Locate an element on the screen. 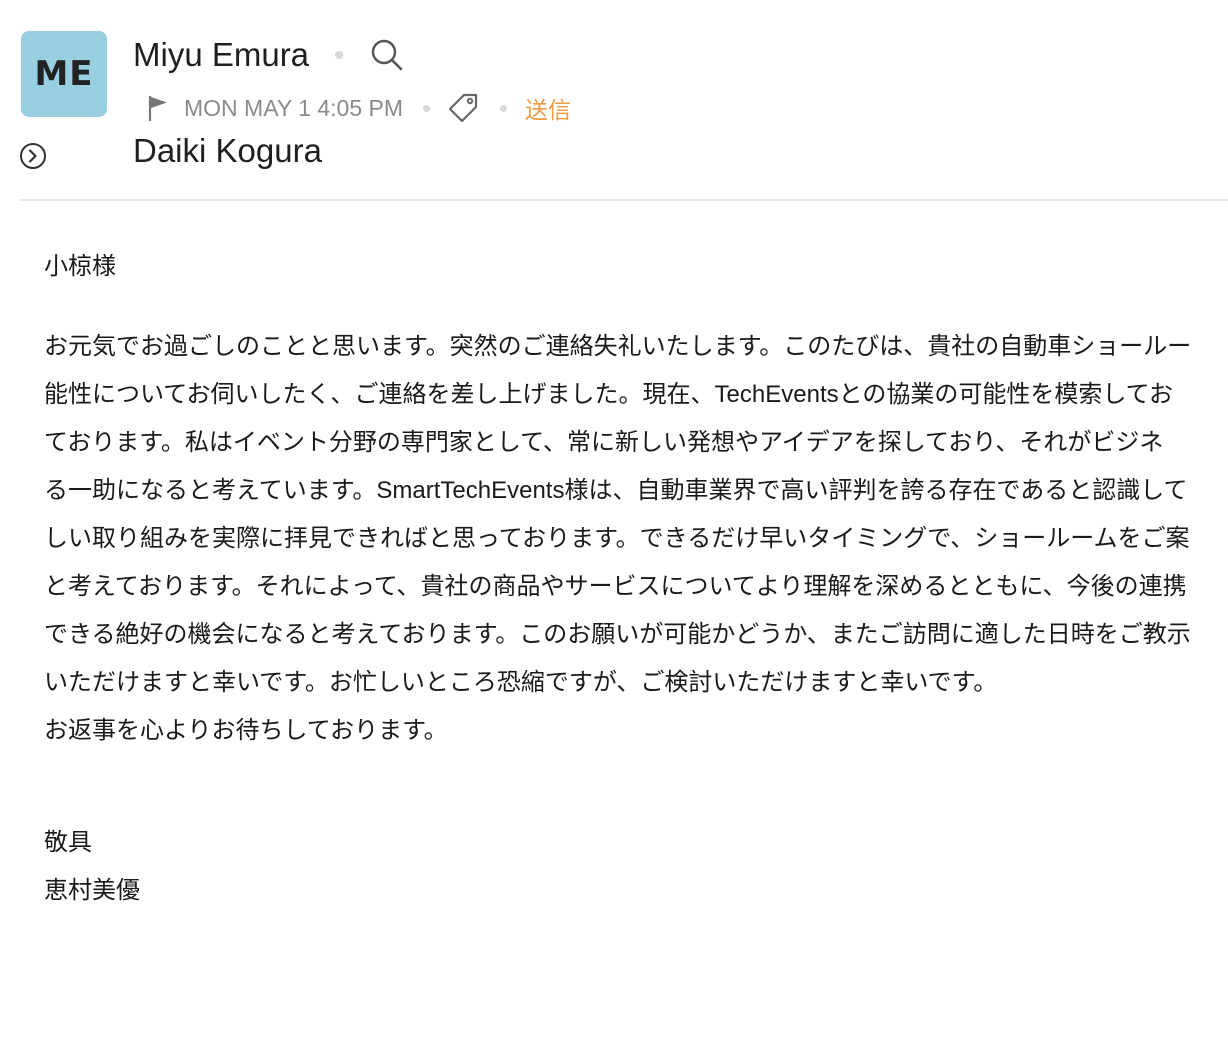 The width and height of the screenshot is (1228, 1060). avatar: ME is located at coordinates (64, 74).